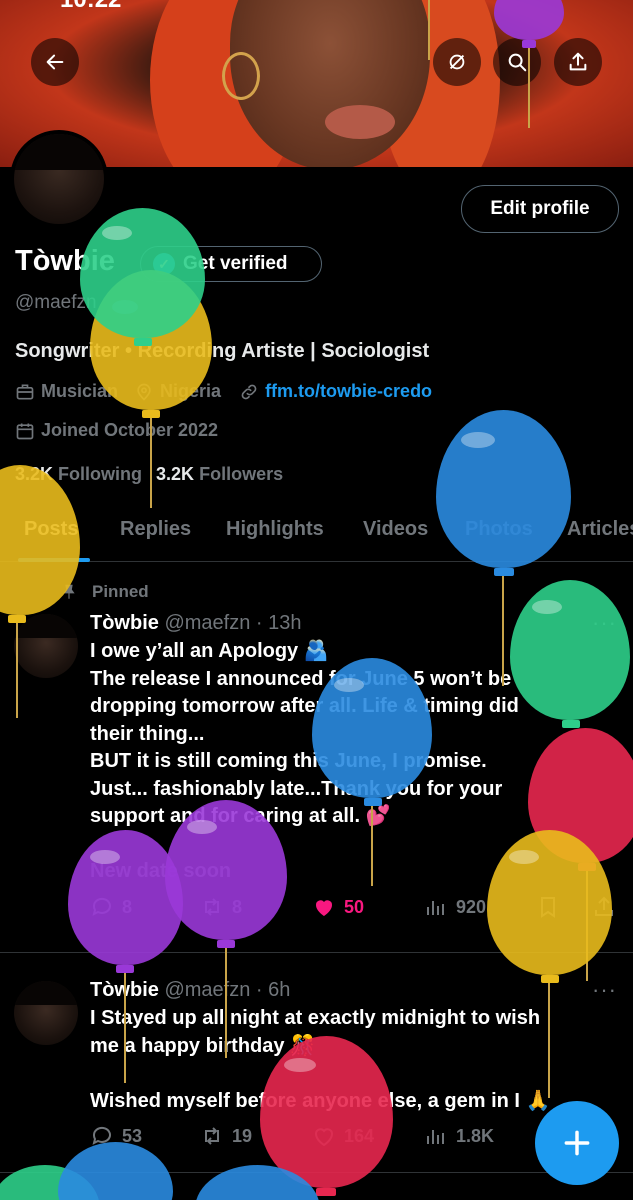 The image size is (633, 1200). I want to click on profile-joined: Joined October 2022, so click(130, 430).